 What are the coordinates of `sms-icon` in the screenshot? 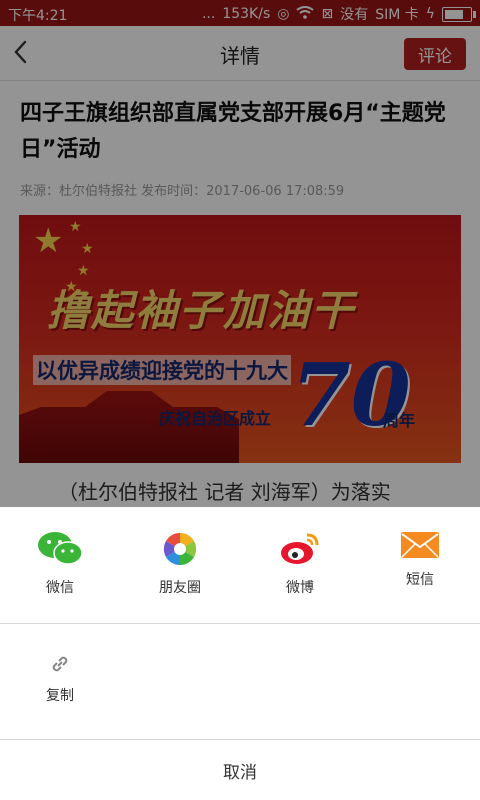 It's located at (420, 545).